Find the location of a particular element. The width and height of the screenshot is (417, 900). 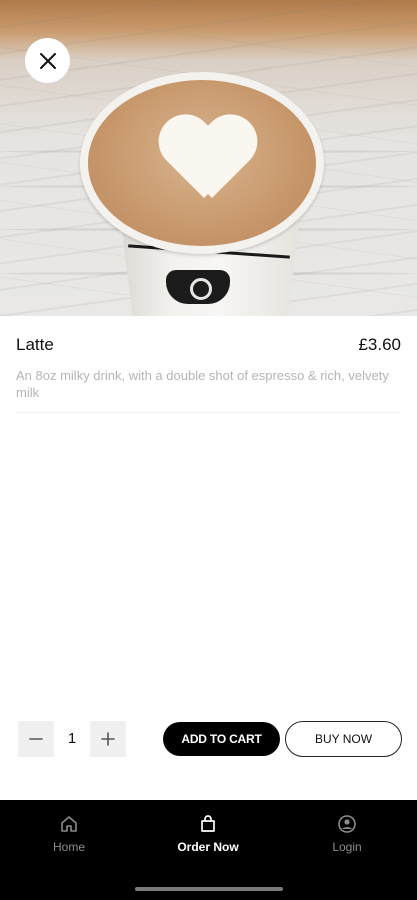

purchase-controls: 1 ADD TO CART BUY NOW is located at coordinates (210, 739).